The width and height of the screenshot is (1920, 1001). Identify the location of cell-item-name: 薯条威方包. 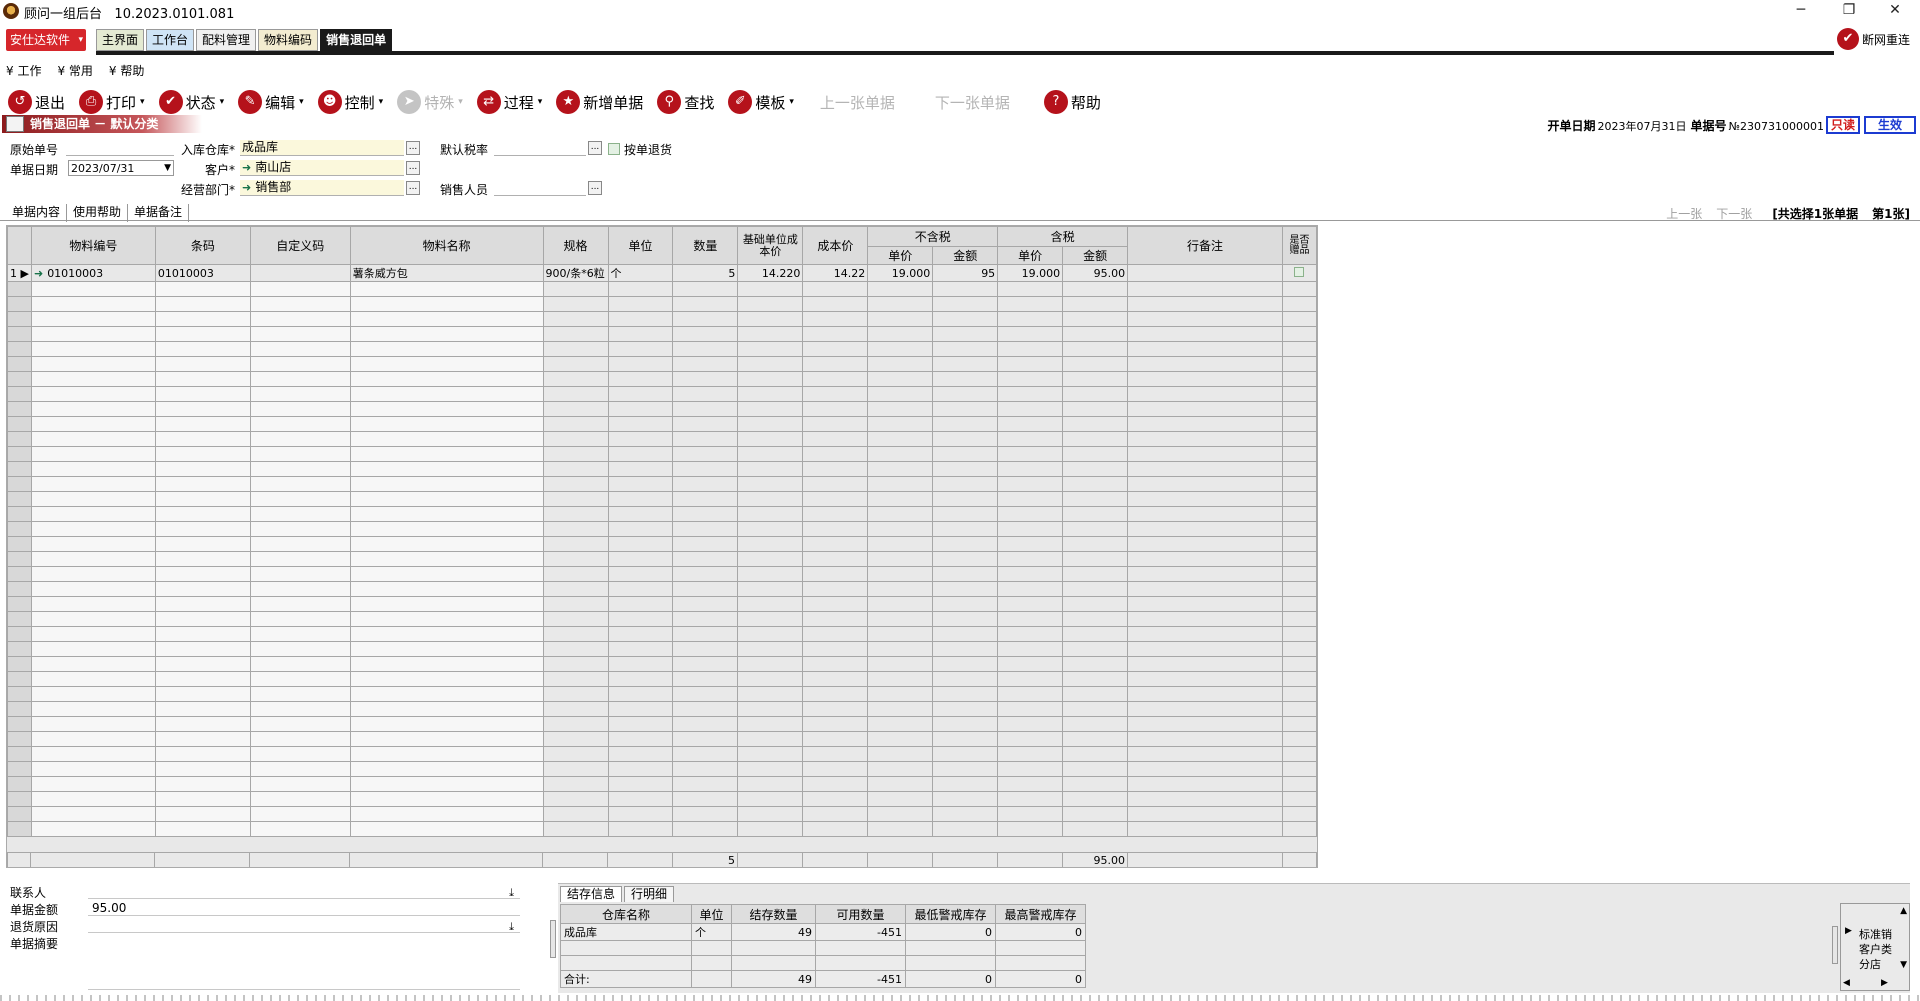
(446, 273).